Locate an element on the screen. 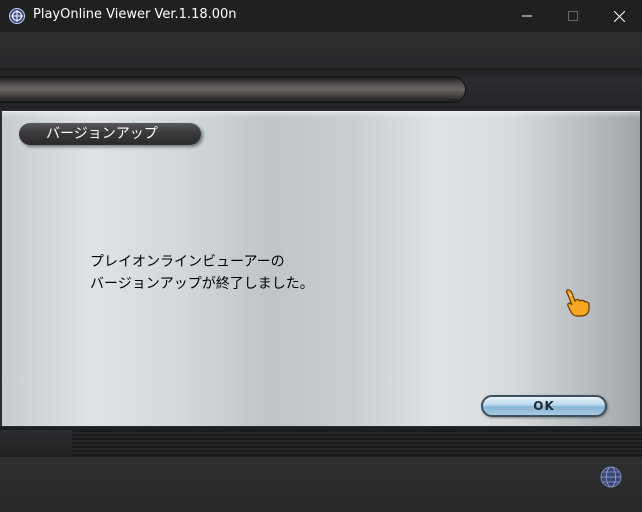  dialog-heading: バージョンアップ is located at coordinates (110, 134).